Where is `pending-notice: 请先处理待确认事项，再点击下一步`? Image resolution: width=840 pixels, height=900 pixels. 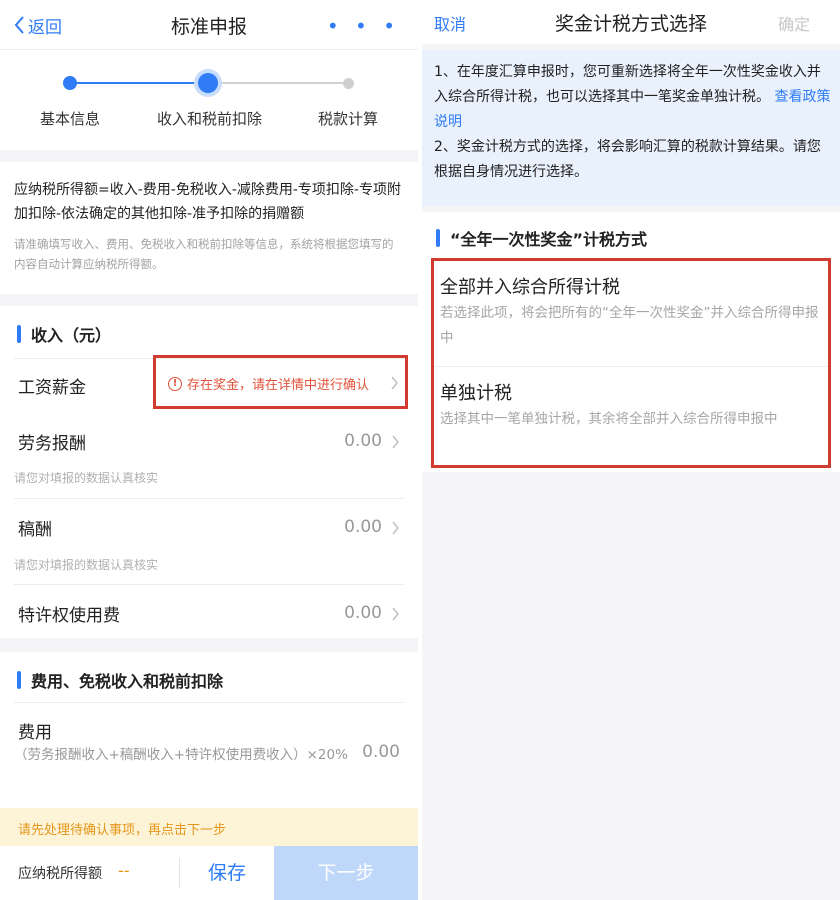
pending-notice: 请先处理待确认事项，再点击下一步 is located at coordinates (209, 827).